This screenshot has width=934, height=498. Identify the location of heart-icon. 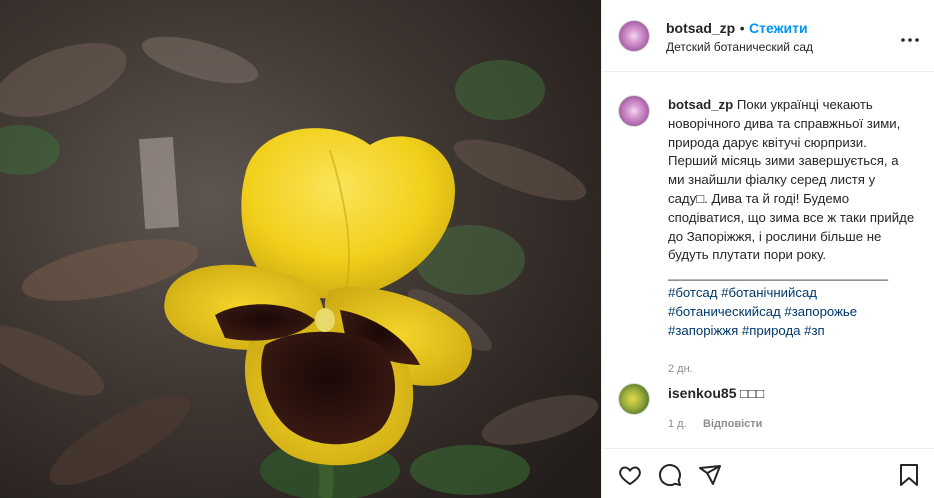
(630, 477).